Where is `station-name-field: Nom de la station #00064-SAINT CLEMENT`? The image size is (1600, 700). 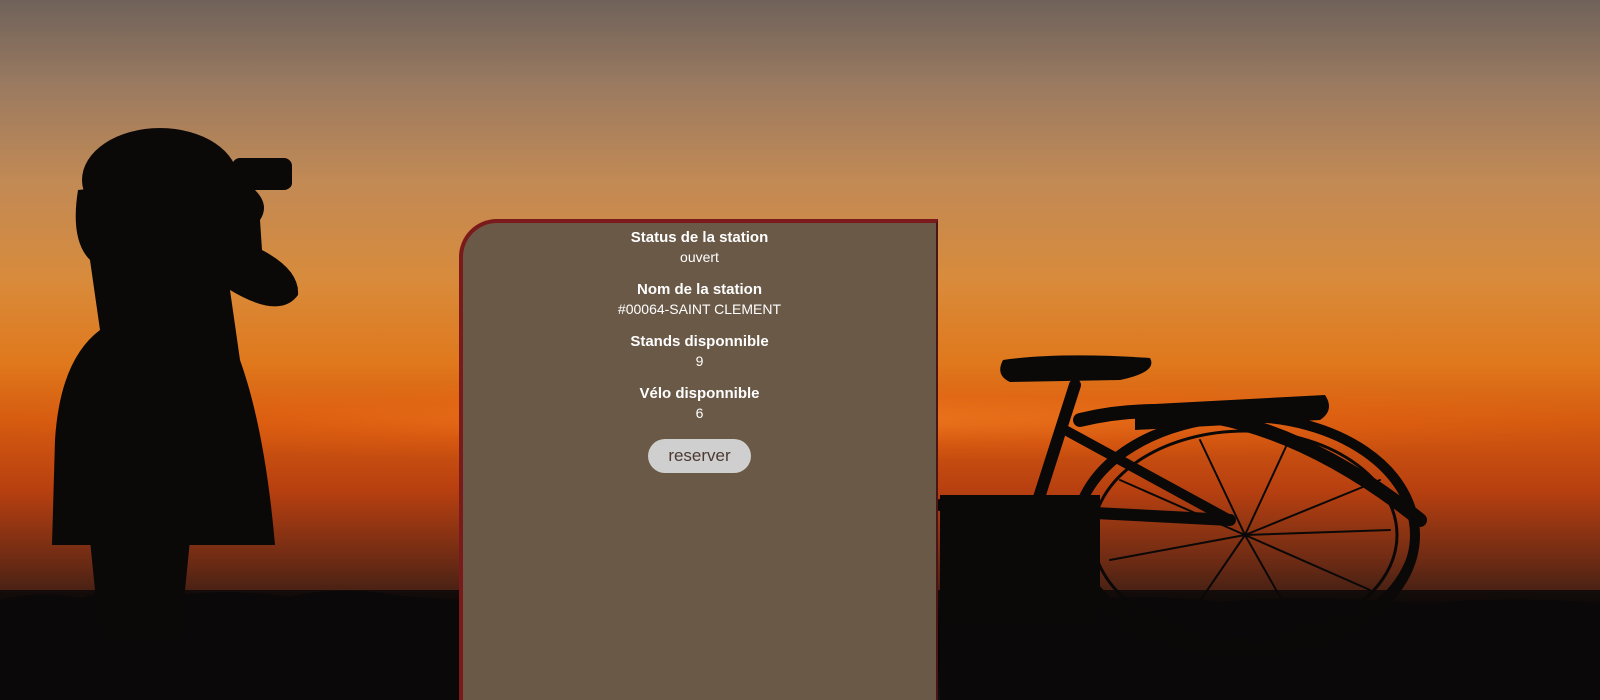
station-name-field: Nom de la station #00064-SAINT CLEMENT is located at coordinates (699, 299).